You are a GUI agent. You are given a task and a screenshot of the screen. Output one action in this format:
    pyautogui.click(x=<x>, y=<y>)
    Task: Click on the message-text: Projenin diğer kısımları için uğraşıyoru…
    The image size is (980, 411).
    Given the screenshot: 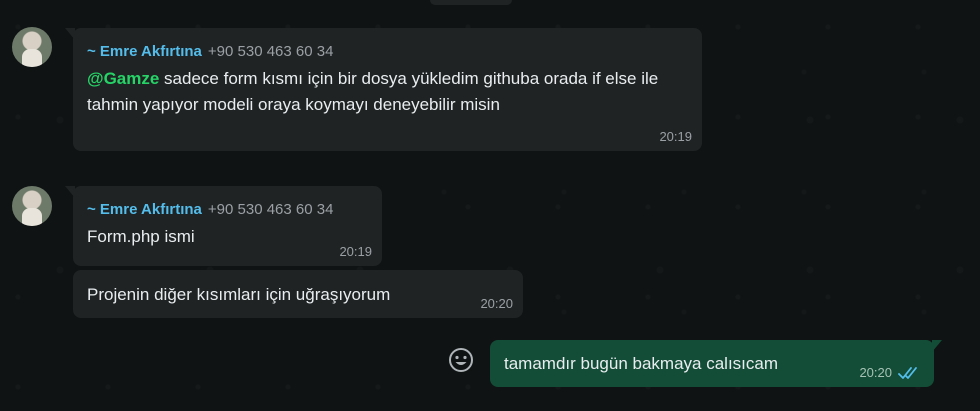 What is the action you would take?
    pyautogui.click(x=239, y=294)
    